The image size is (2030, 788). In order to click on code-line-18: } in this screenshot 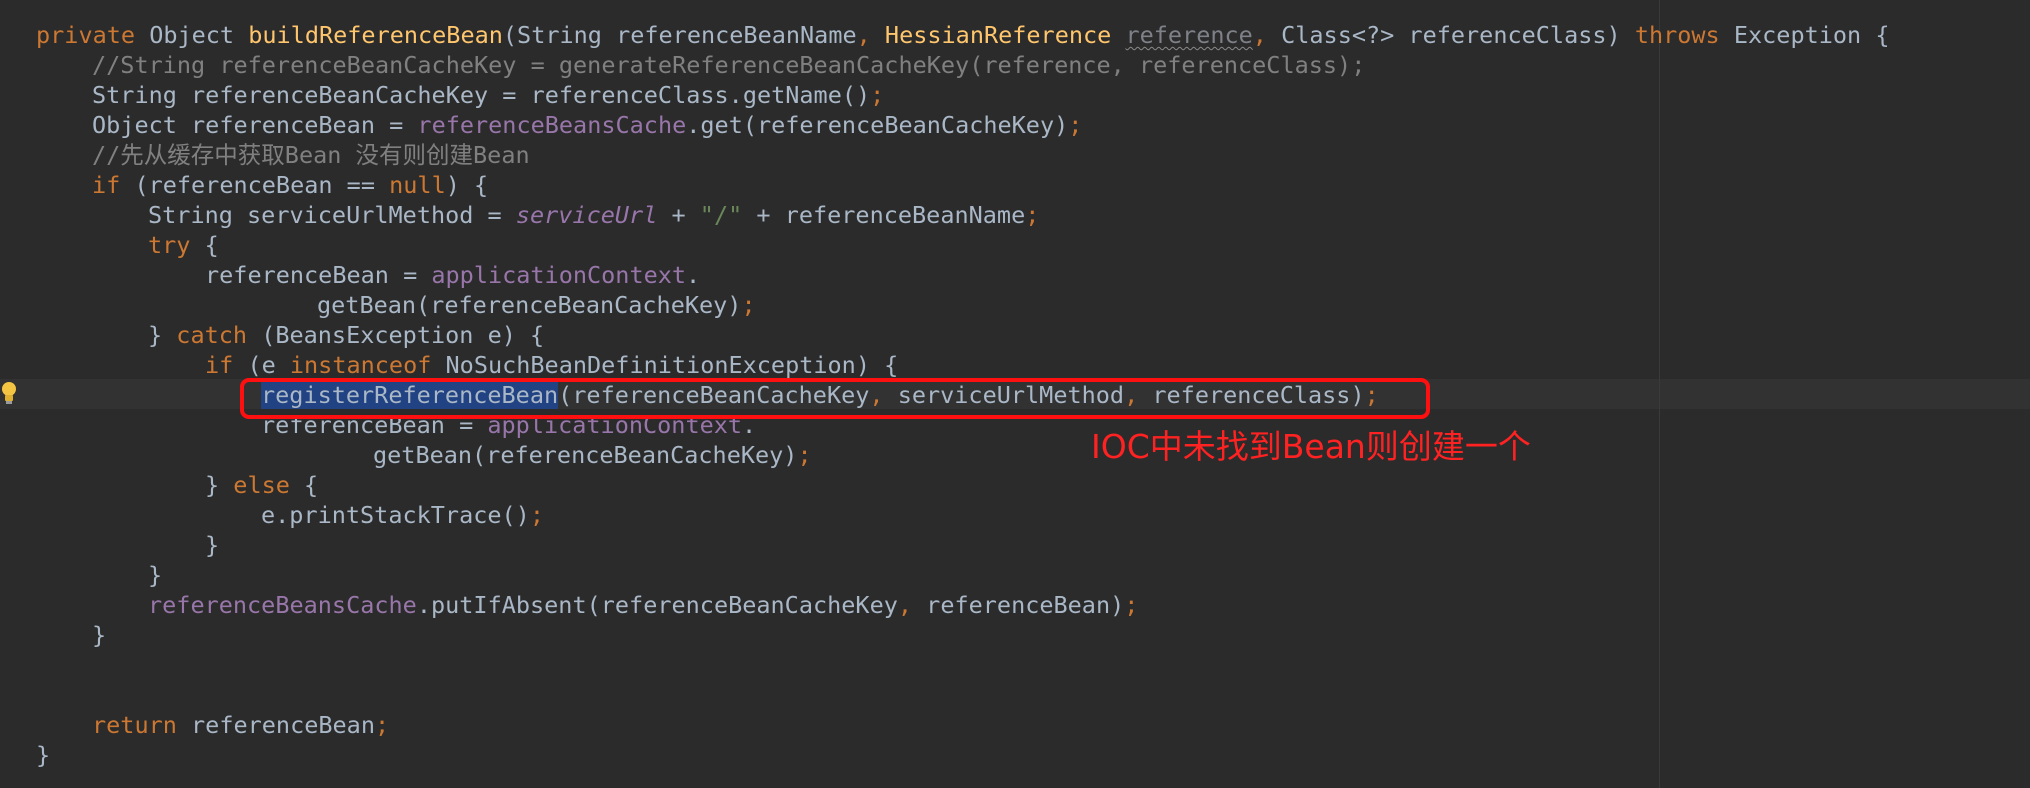, I will do `click(212, 545)`.